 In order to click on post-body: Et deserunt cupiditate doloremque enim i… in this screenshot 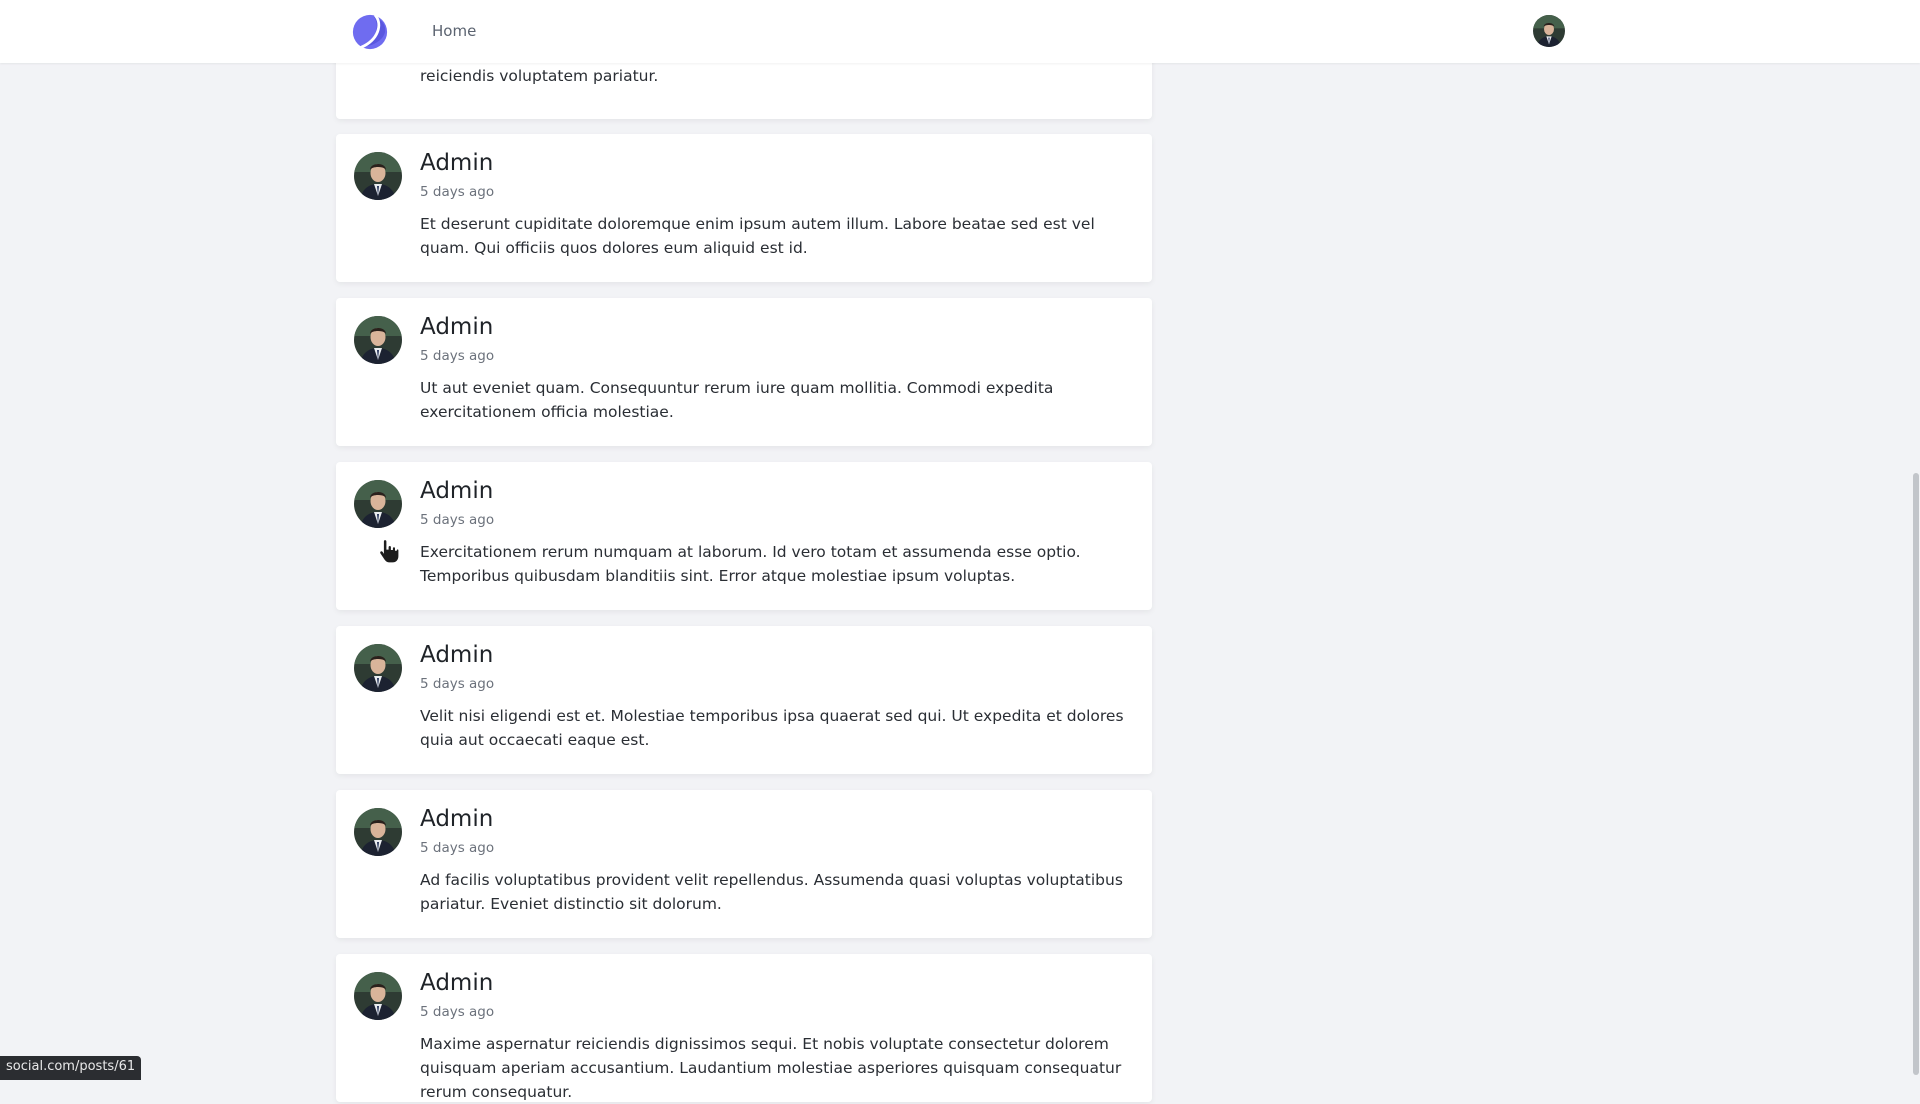, I will do `click(778, 236)`.